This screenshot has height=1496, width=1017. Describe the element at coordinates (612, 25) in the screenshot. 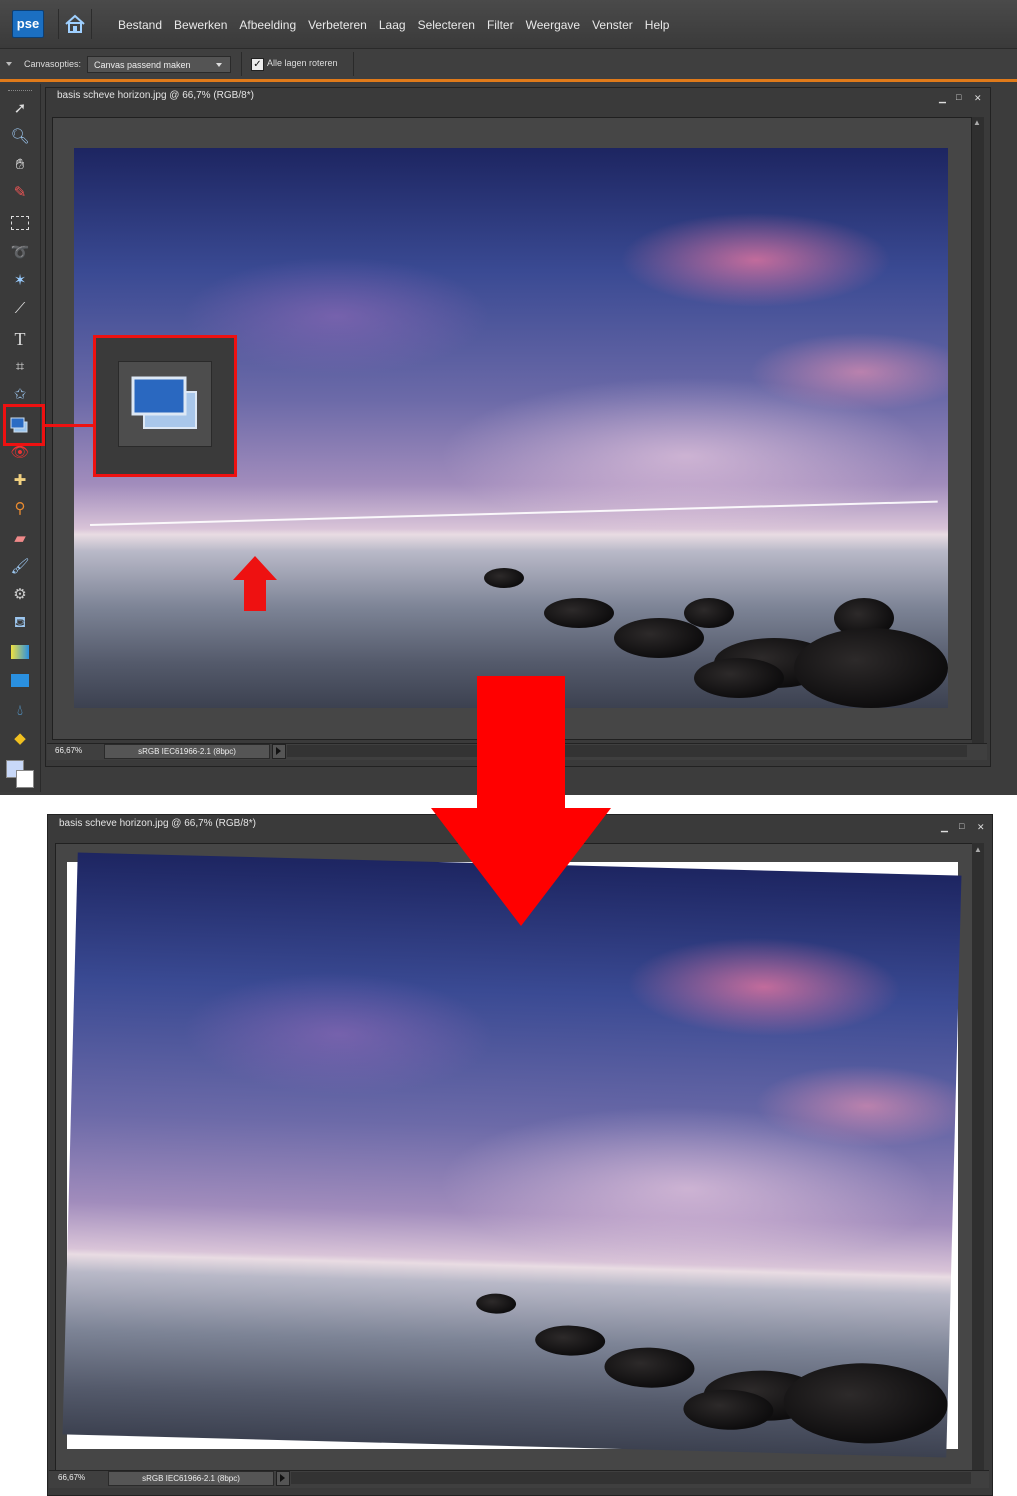

I see `menu-venster: Venster` at that location.